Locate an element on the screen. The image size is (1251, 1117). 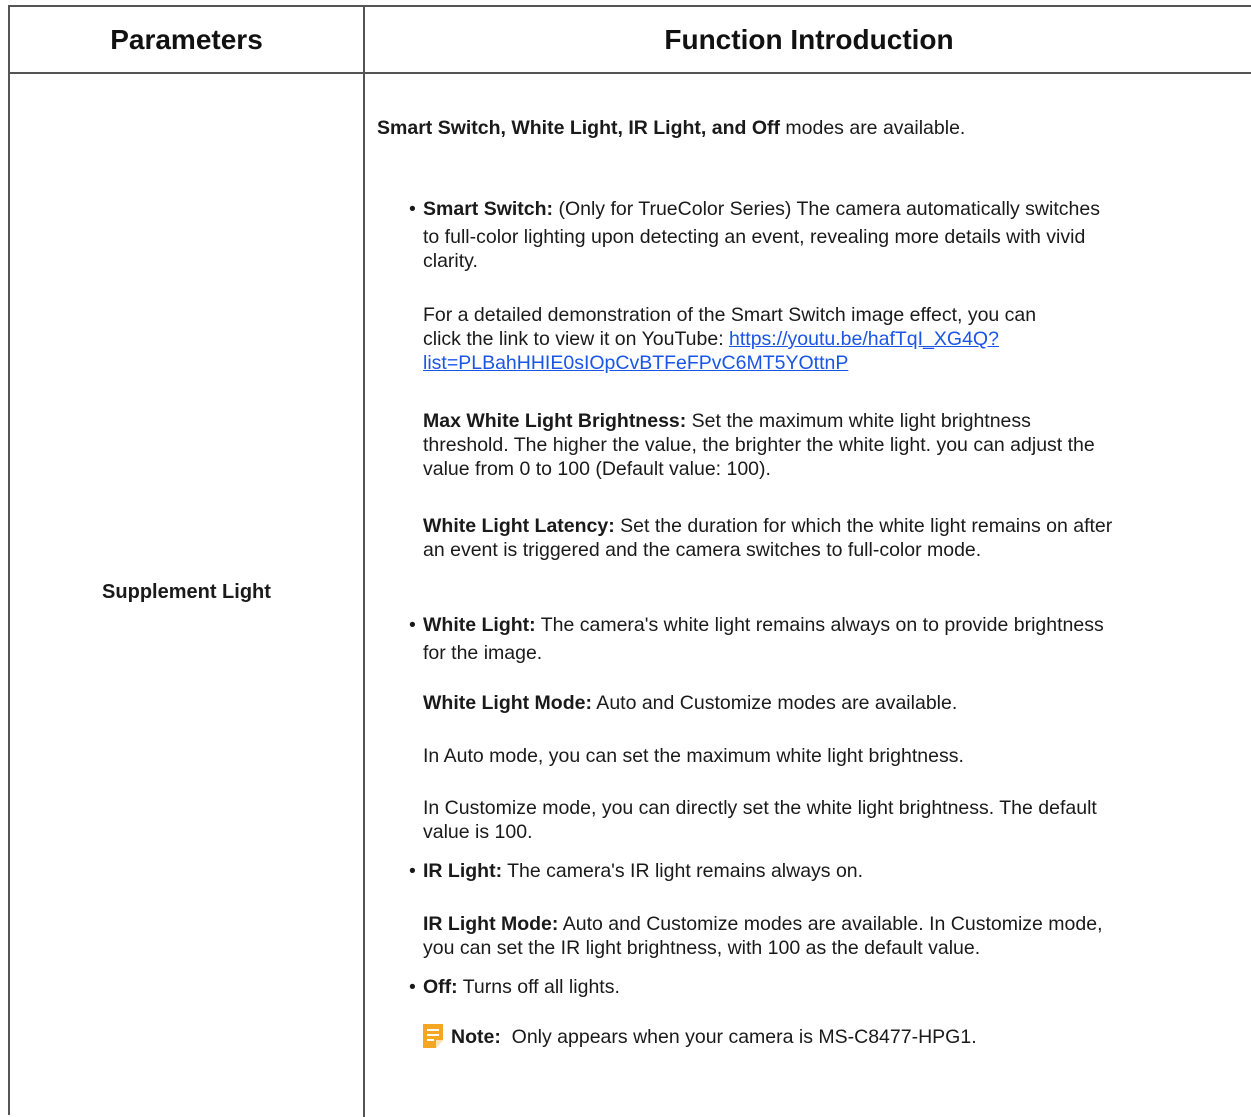
white-light-line2: for the image. is located at coordinates (483, 653).